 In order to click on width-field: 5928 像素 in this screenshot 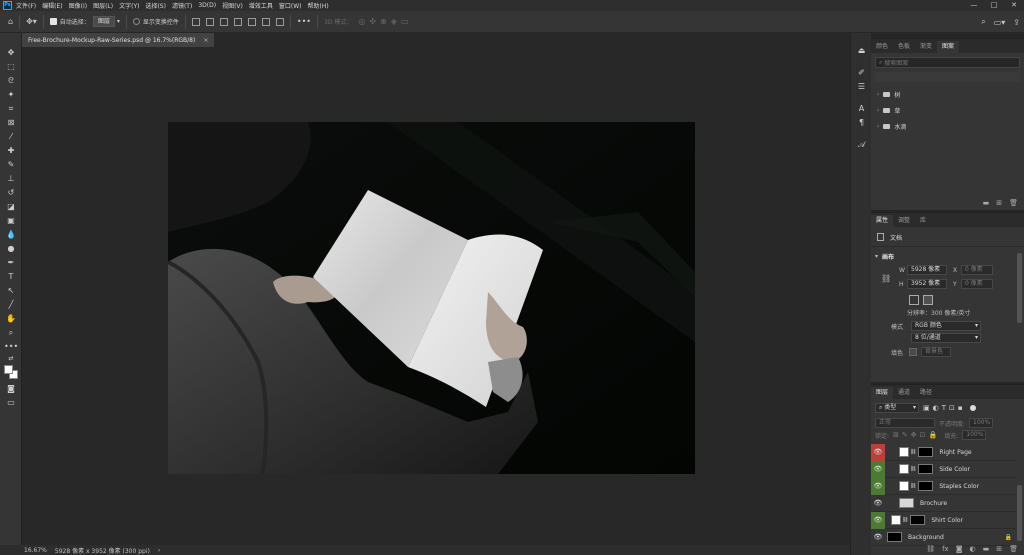, I will do `click(927, 270)`.